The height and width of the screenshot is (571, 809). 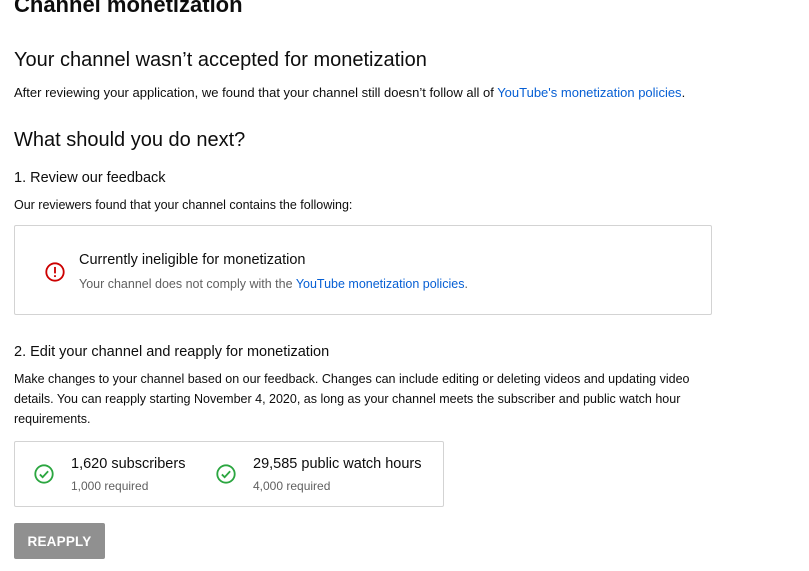 I want to click on monetization-policies-link: YouTube's monetization policies, so click(x=589, y=92).